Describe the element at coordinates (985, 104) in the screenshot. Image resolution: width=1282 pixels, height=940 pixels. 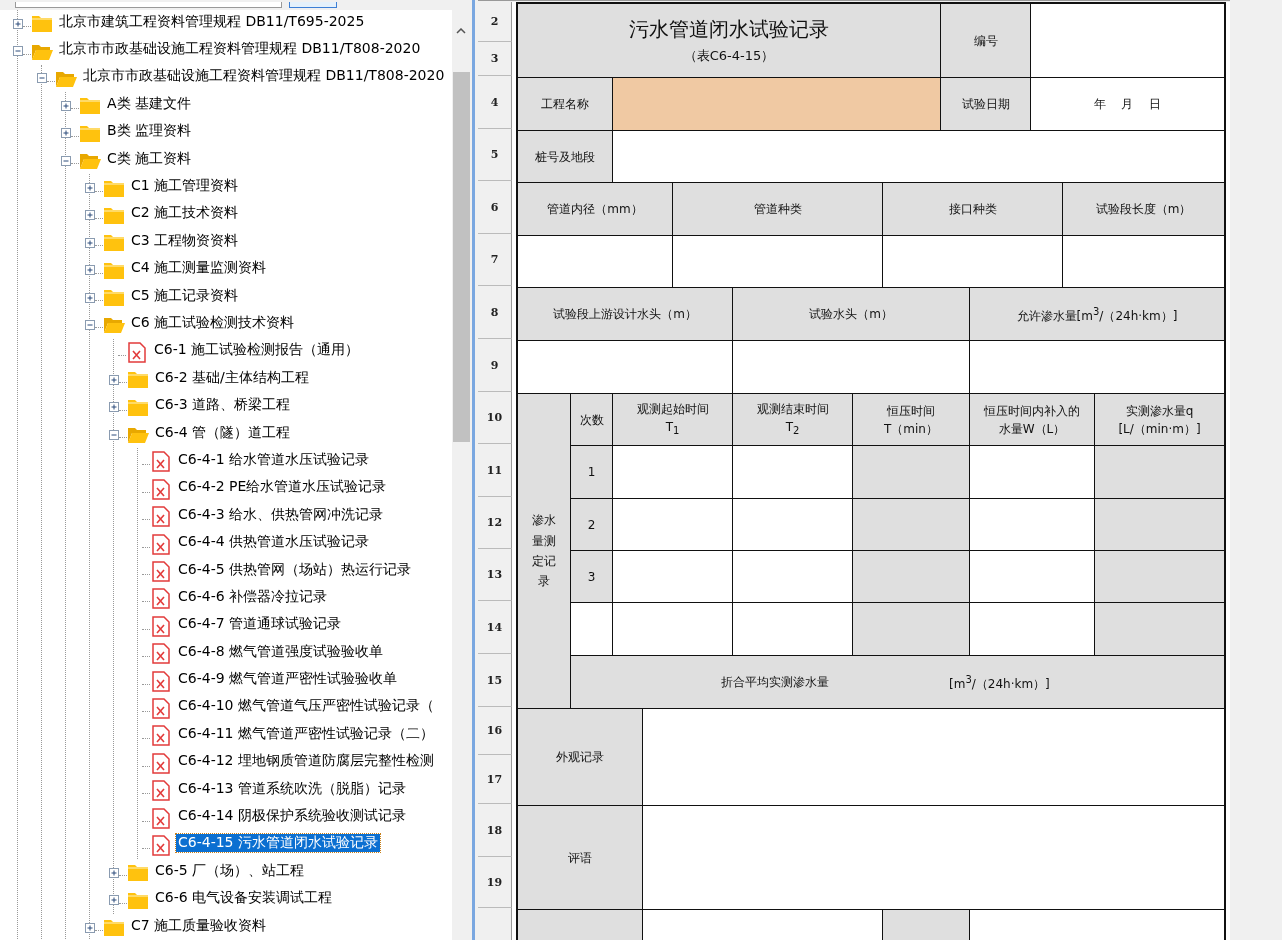
I see `table-cell: 试验日期` at that location.